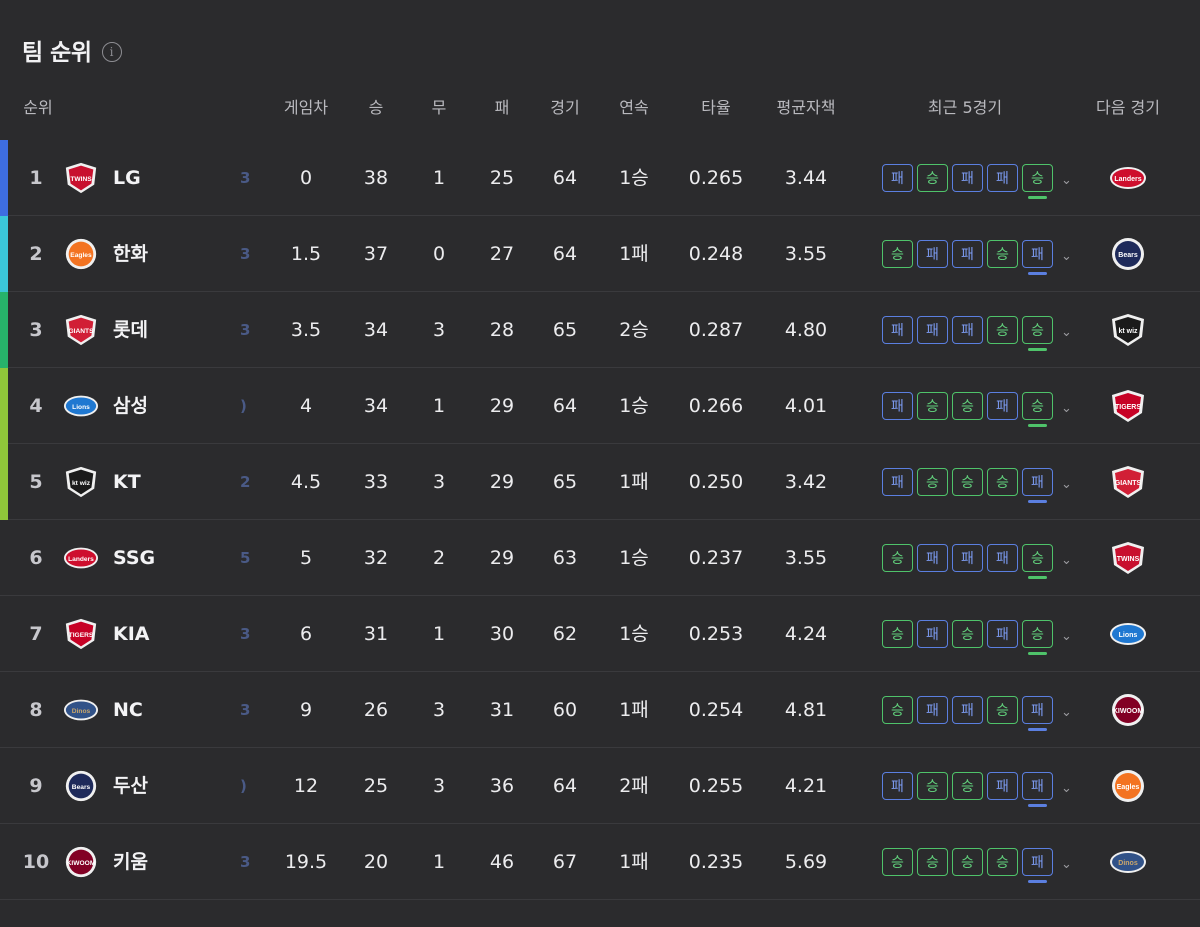 The height and width of the screenshot is (927, 1200). Describe the element at coordinates (977, 789) in the screenshot. I see `recent-5-games: 패 승 승 패 패 ⌄` at that location.